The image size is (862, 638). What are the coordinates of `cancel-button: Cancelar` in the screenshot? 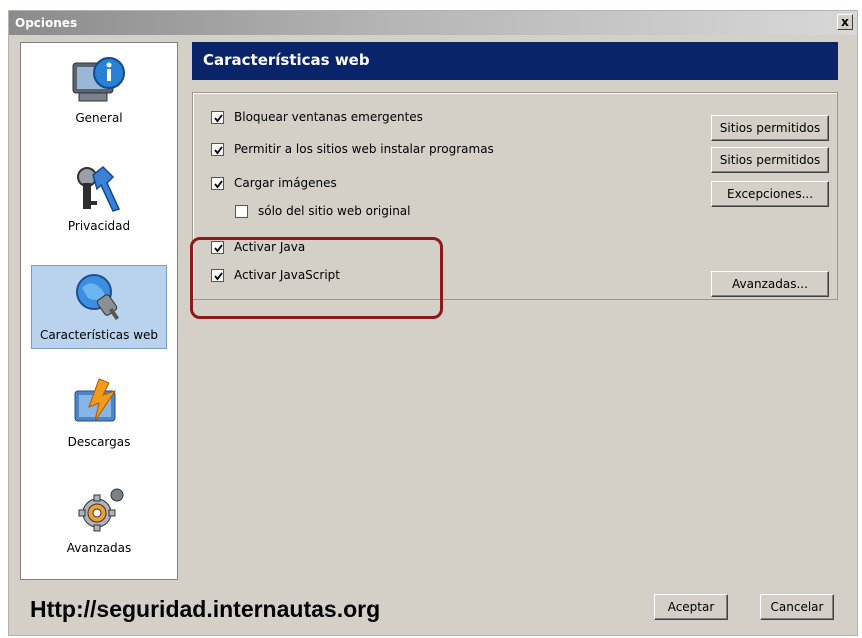 It's located at (797, 607).